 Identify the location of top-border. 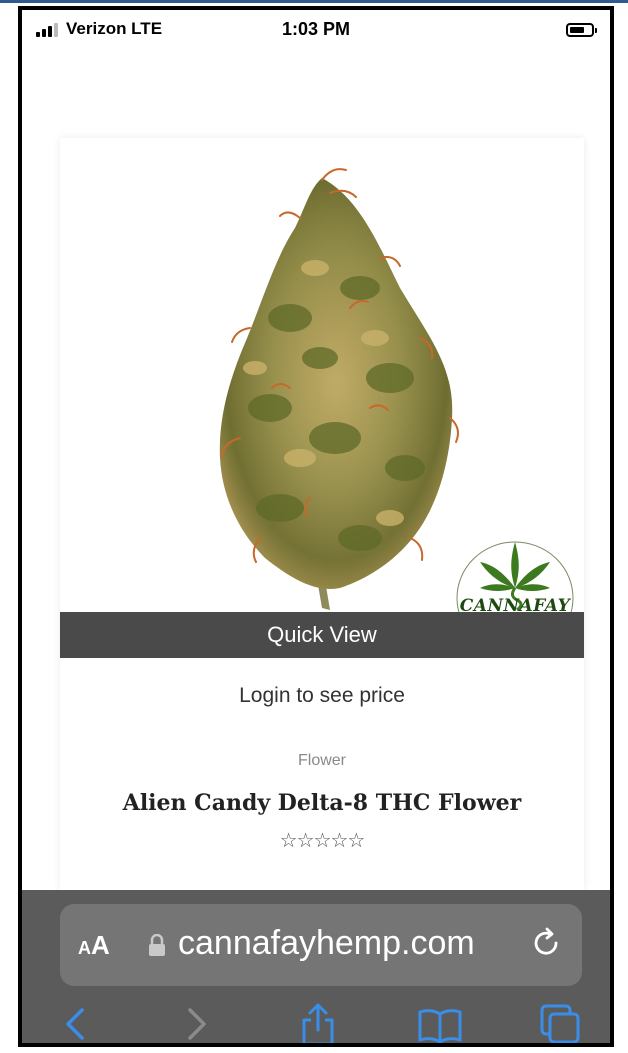
(314, 1).